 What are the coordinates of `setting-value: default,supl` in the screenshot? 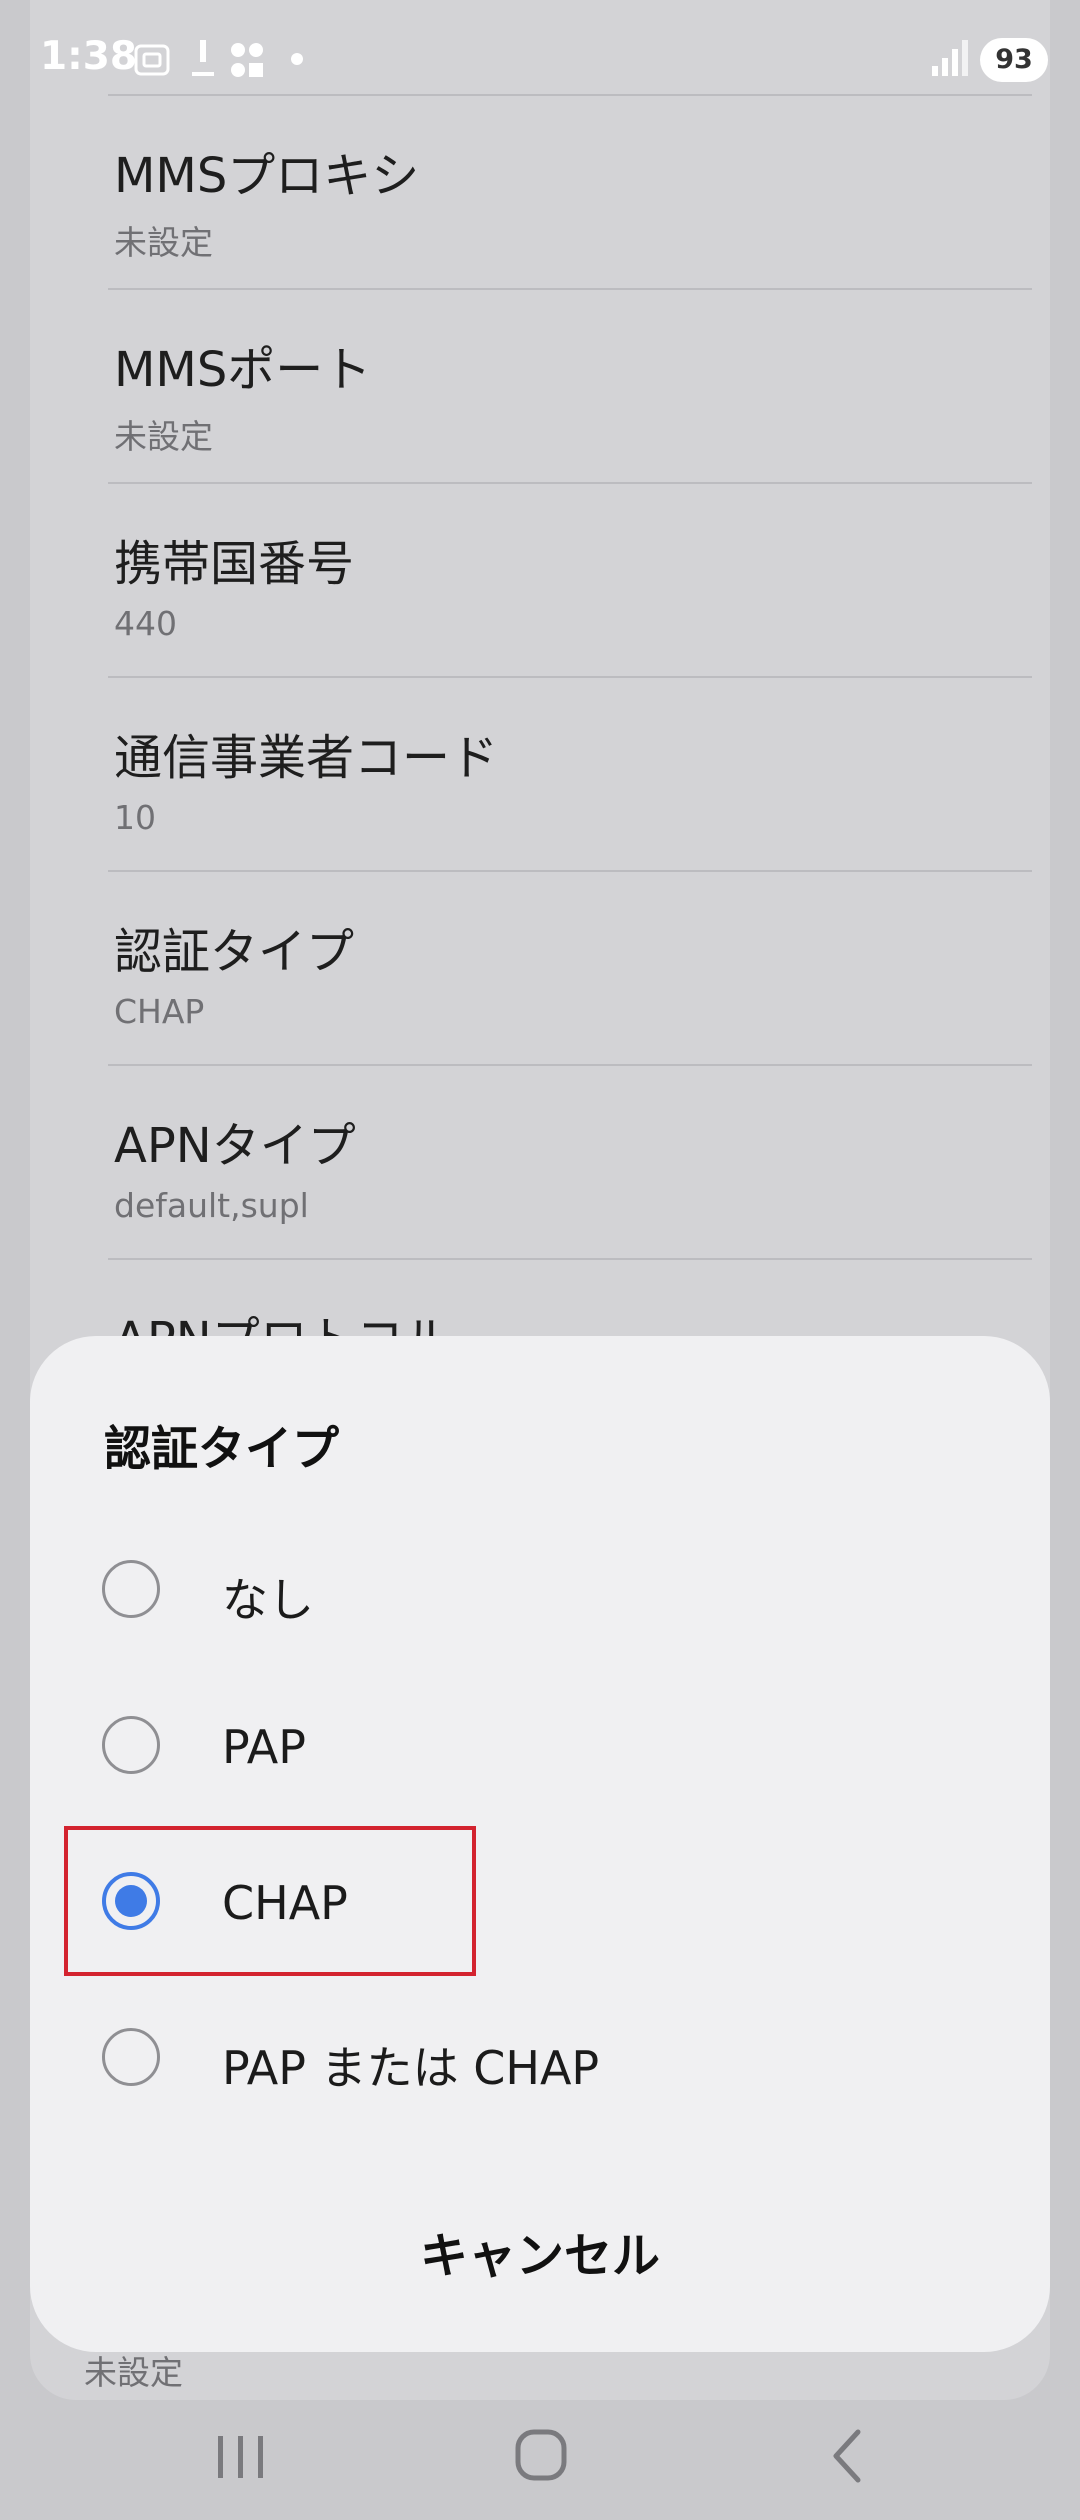 It's located at (211, 1205).